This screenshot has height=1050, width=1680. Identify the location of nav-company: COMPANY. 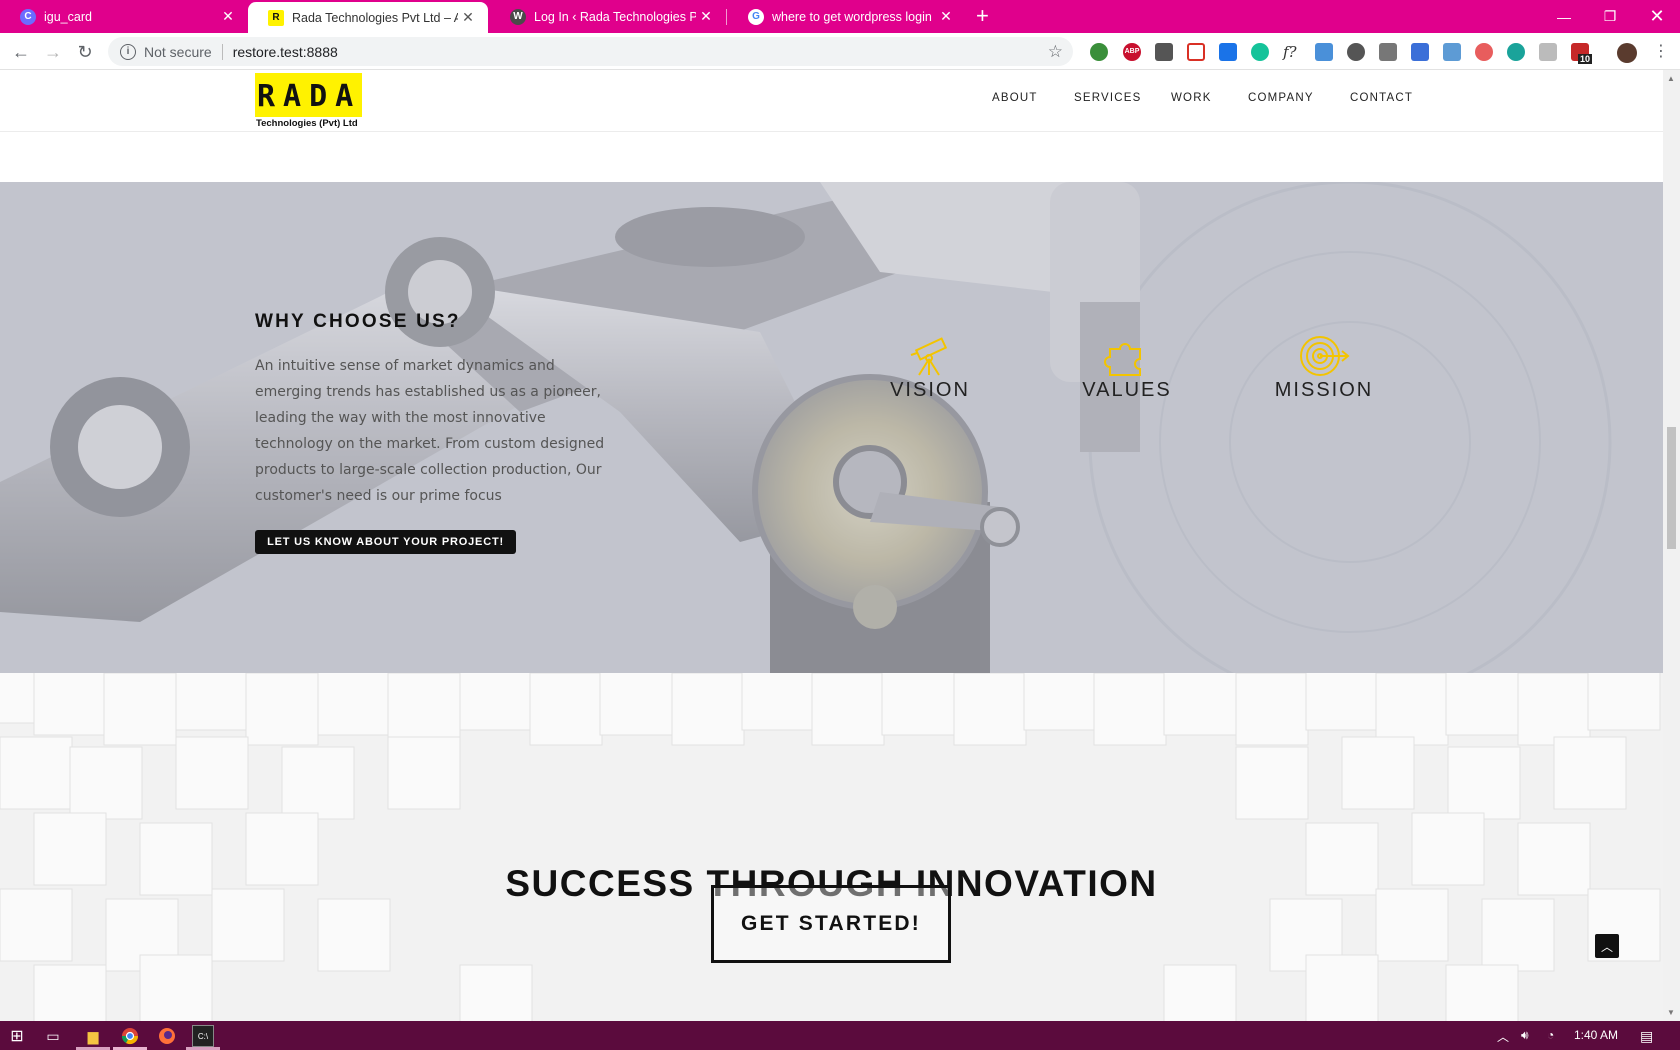
(1281, 98).